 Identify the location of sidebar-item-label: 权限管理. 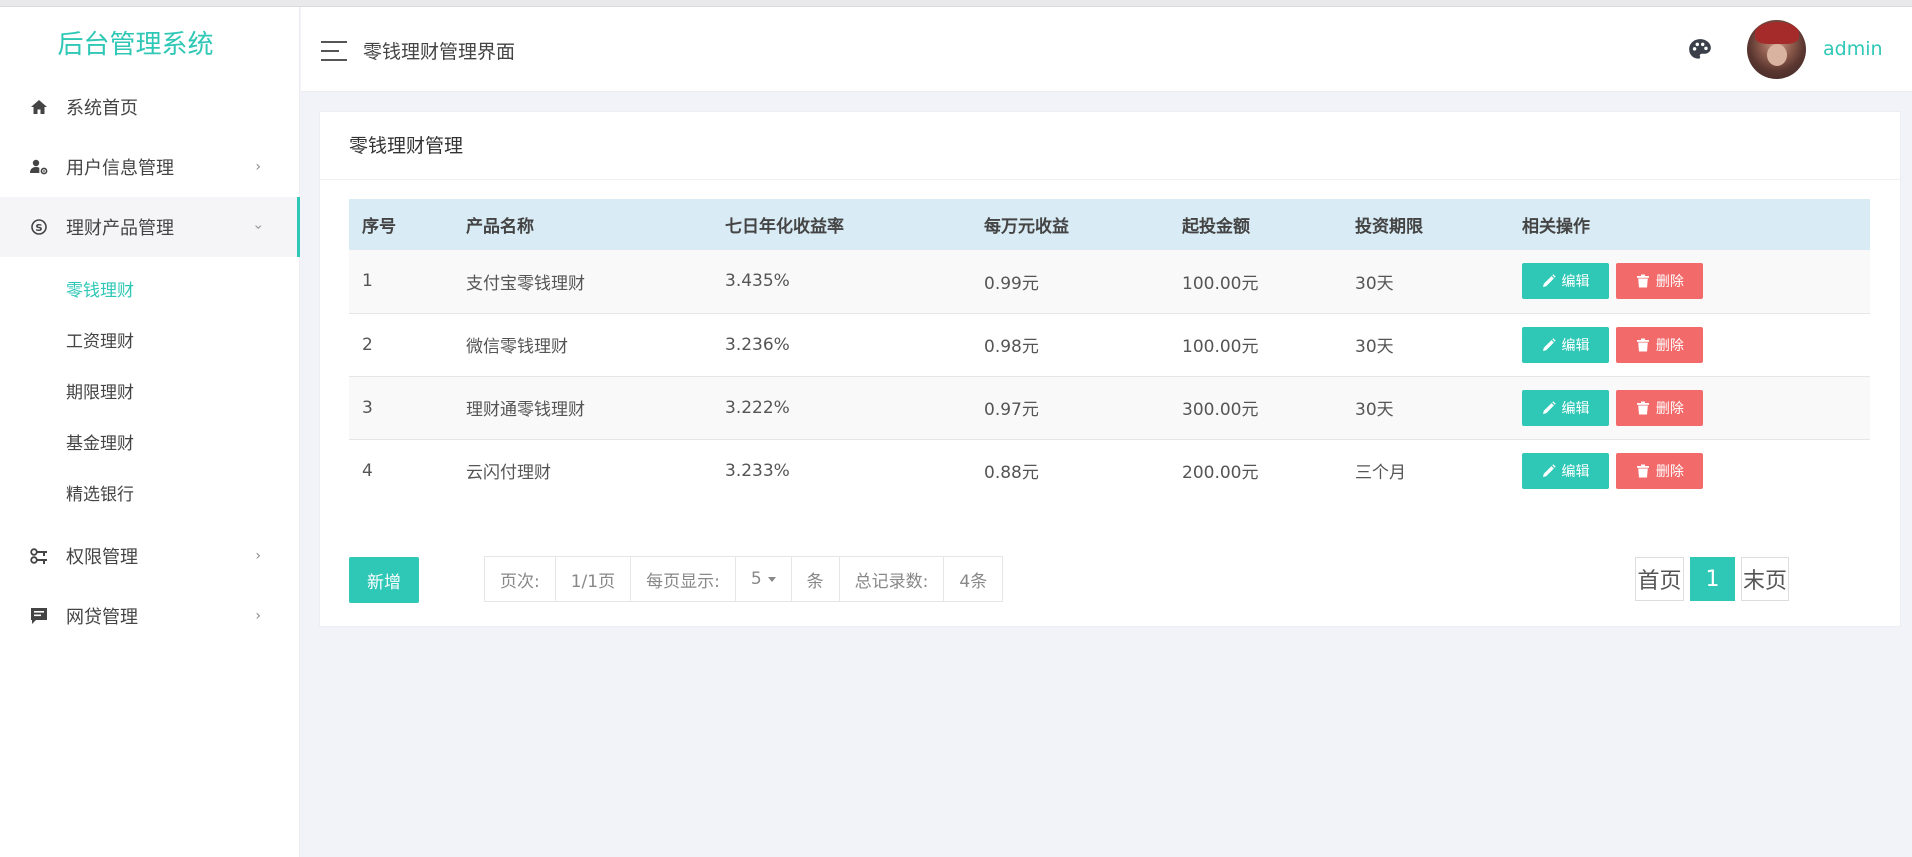
(102, 557).